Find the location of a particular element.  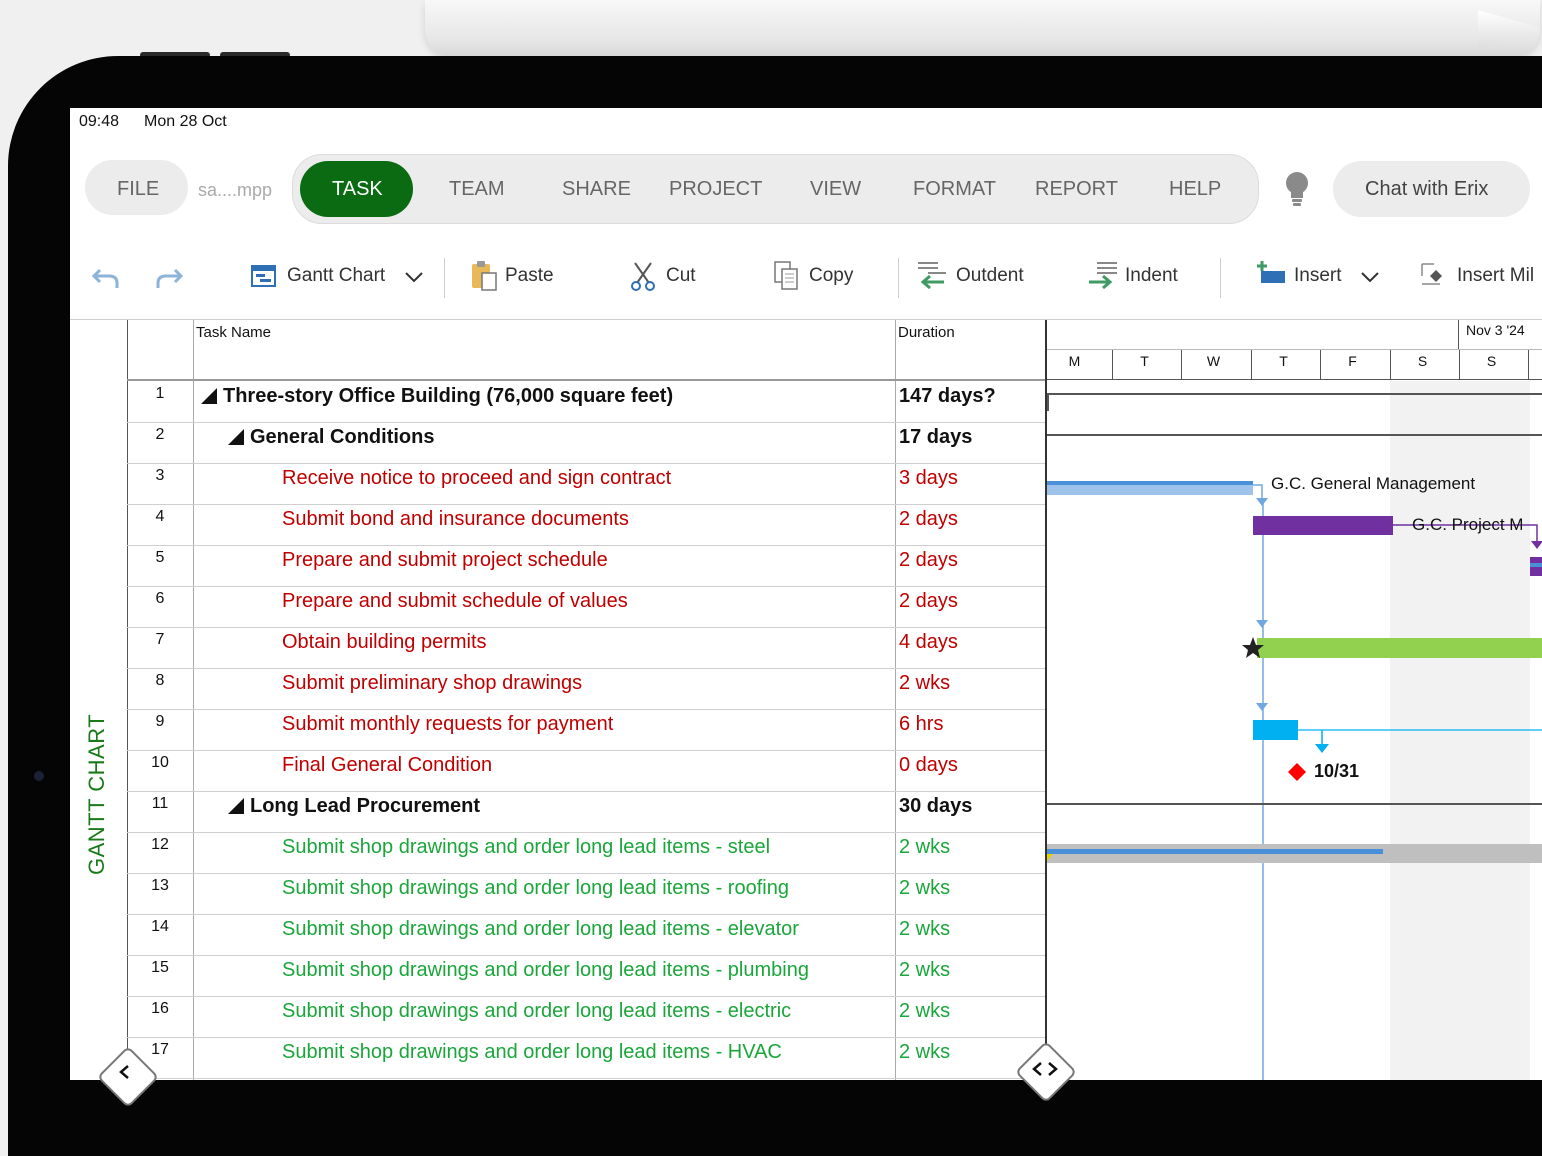

duration-cell: 4 days is located at coordinates (928, 642).